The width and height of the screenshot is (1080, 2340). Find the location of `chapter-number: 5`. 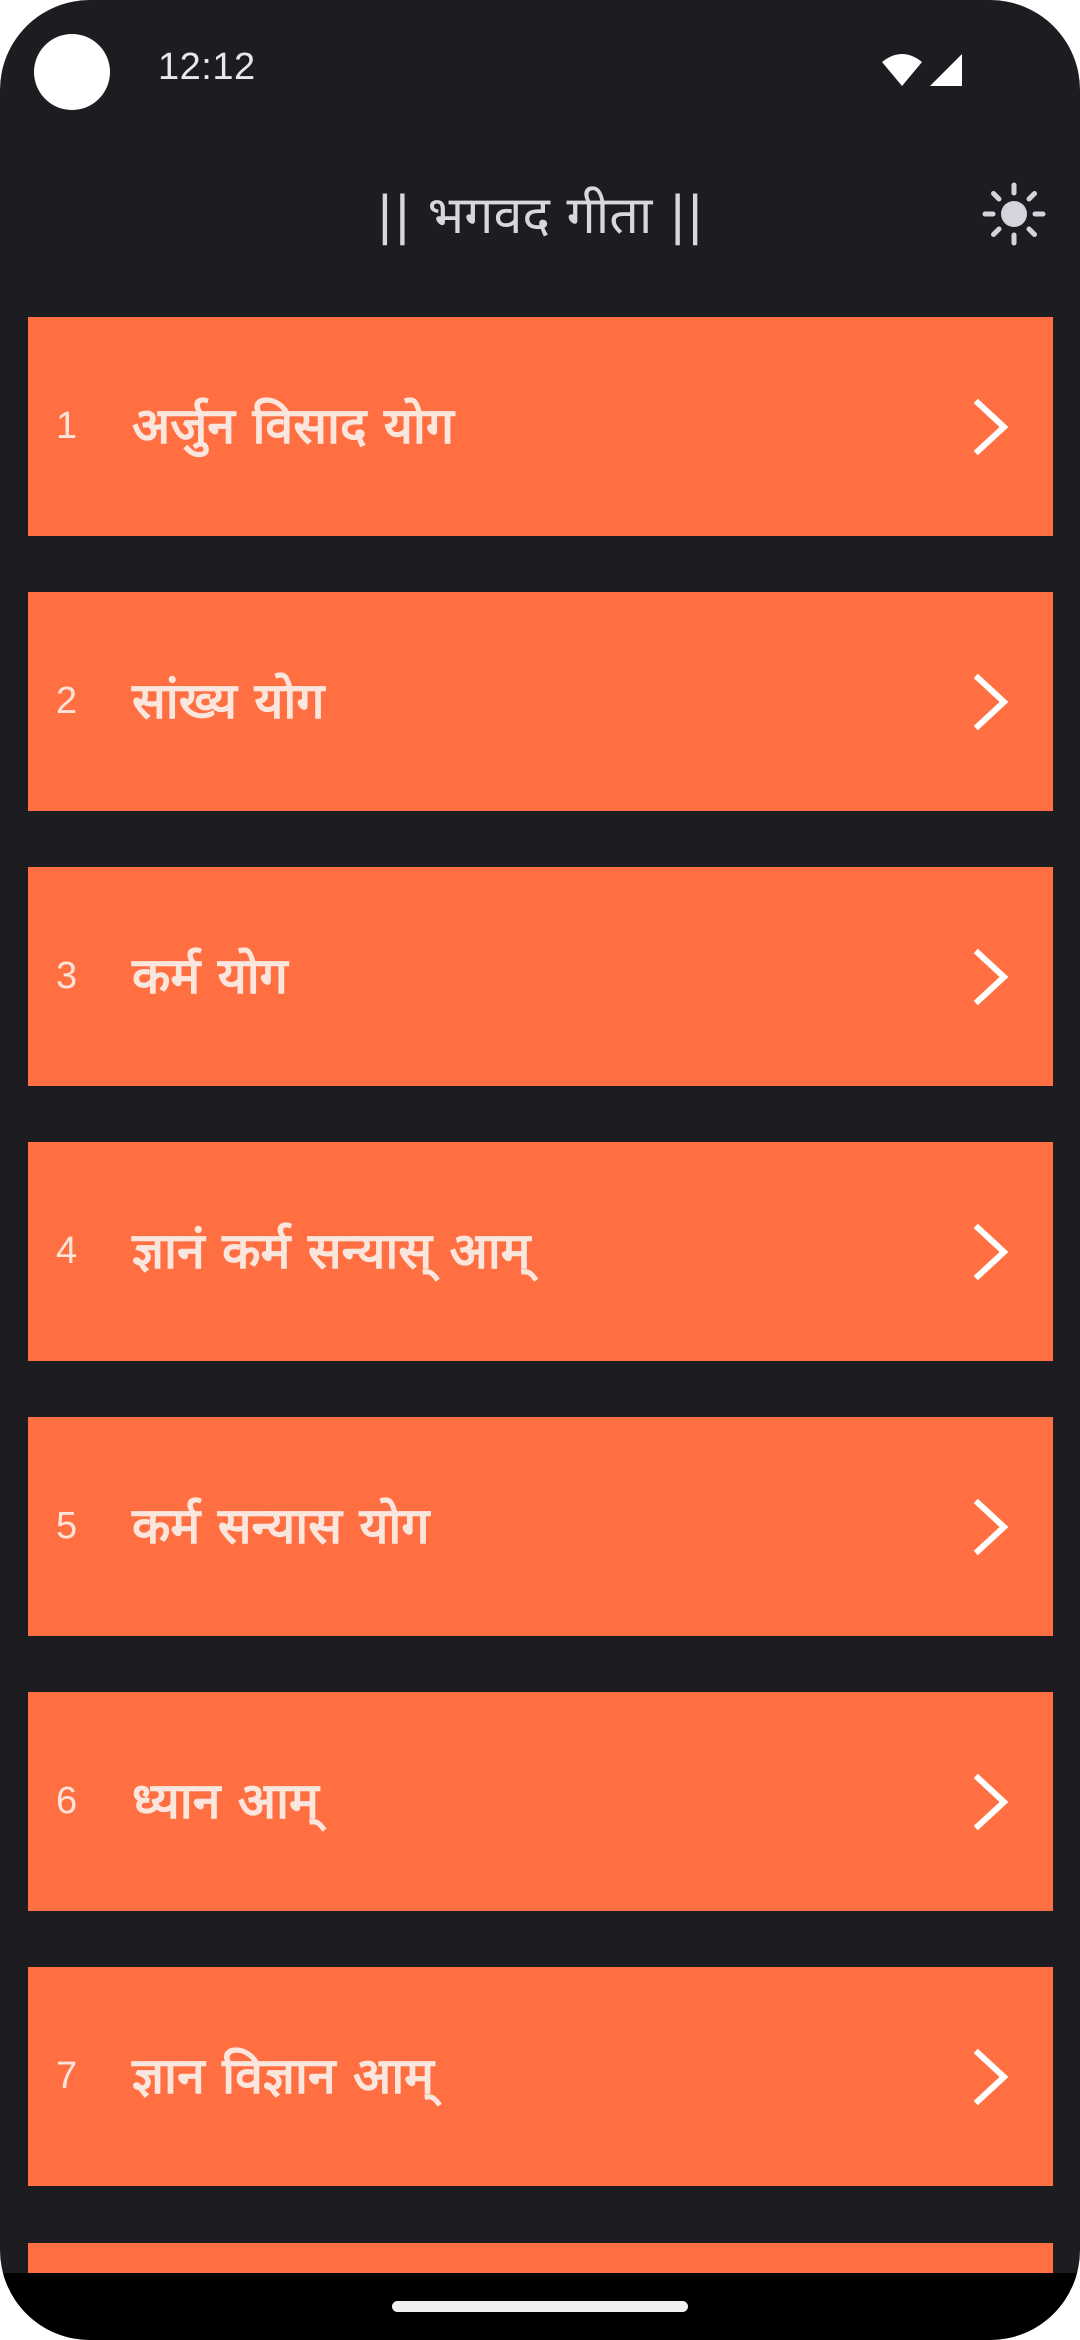

chapter-number: 5 is located at coordinates (67, 1526).